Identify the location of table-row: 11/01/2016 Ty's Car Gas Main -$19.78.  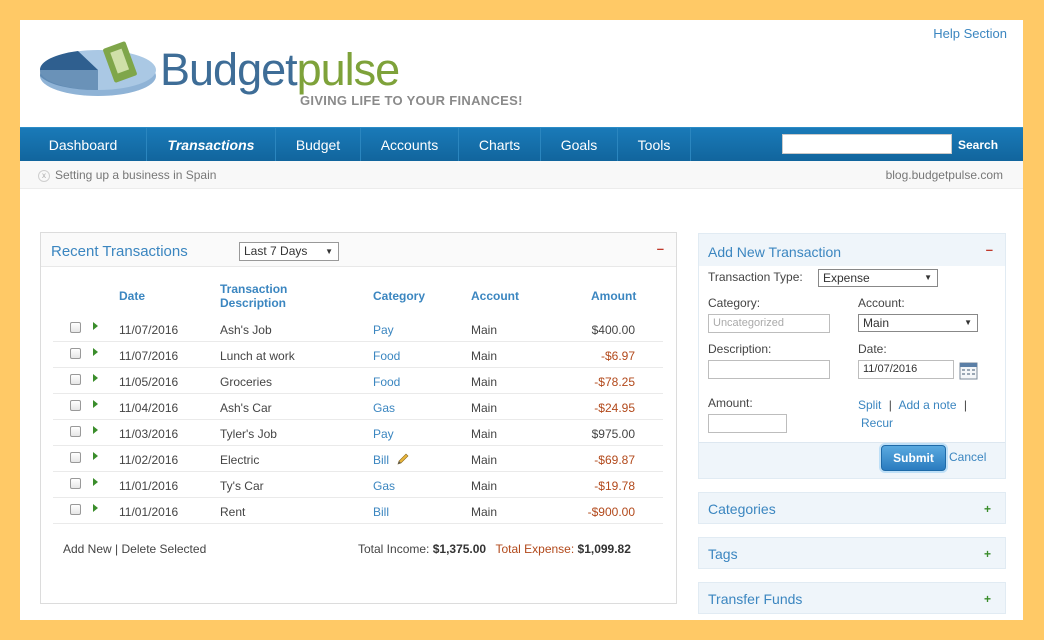
(358, 485).